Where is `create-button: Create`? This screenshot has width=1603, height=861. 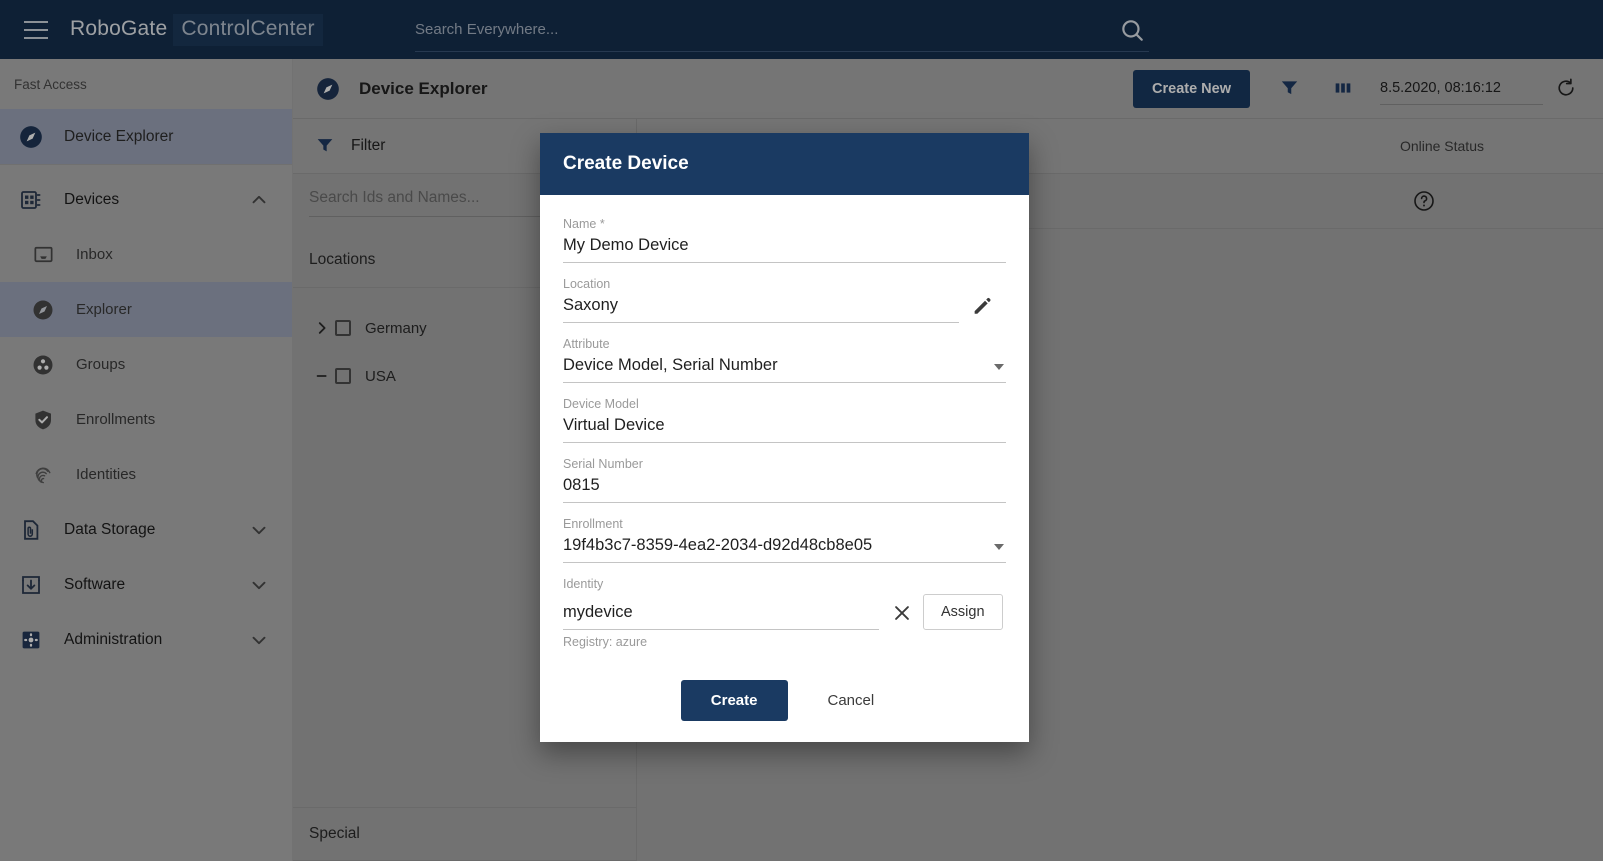 create-button: Create is located at coordinates (734, 700).